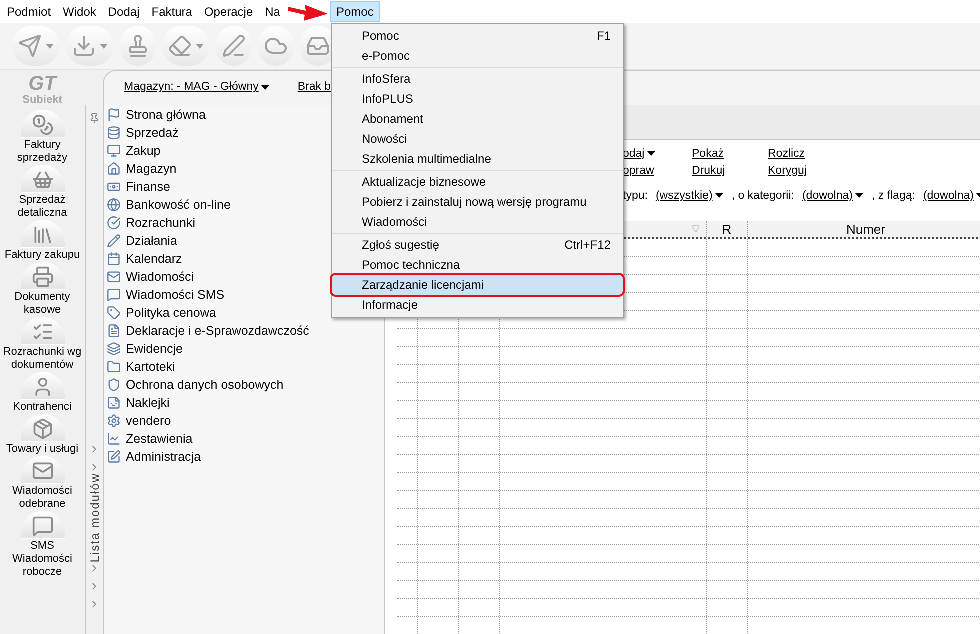 The width and height of the screenshot is (980, 634). What do you see at coordinates (114, 421) in the screenshot?
I see `gear-icon` at bounding box center [114, 421].